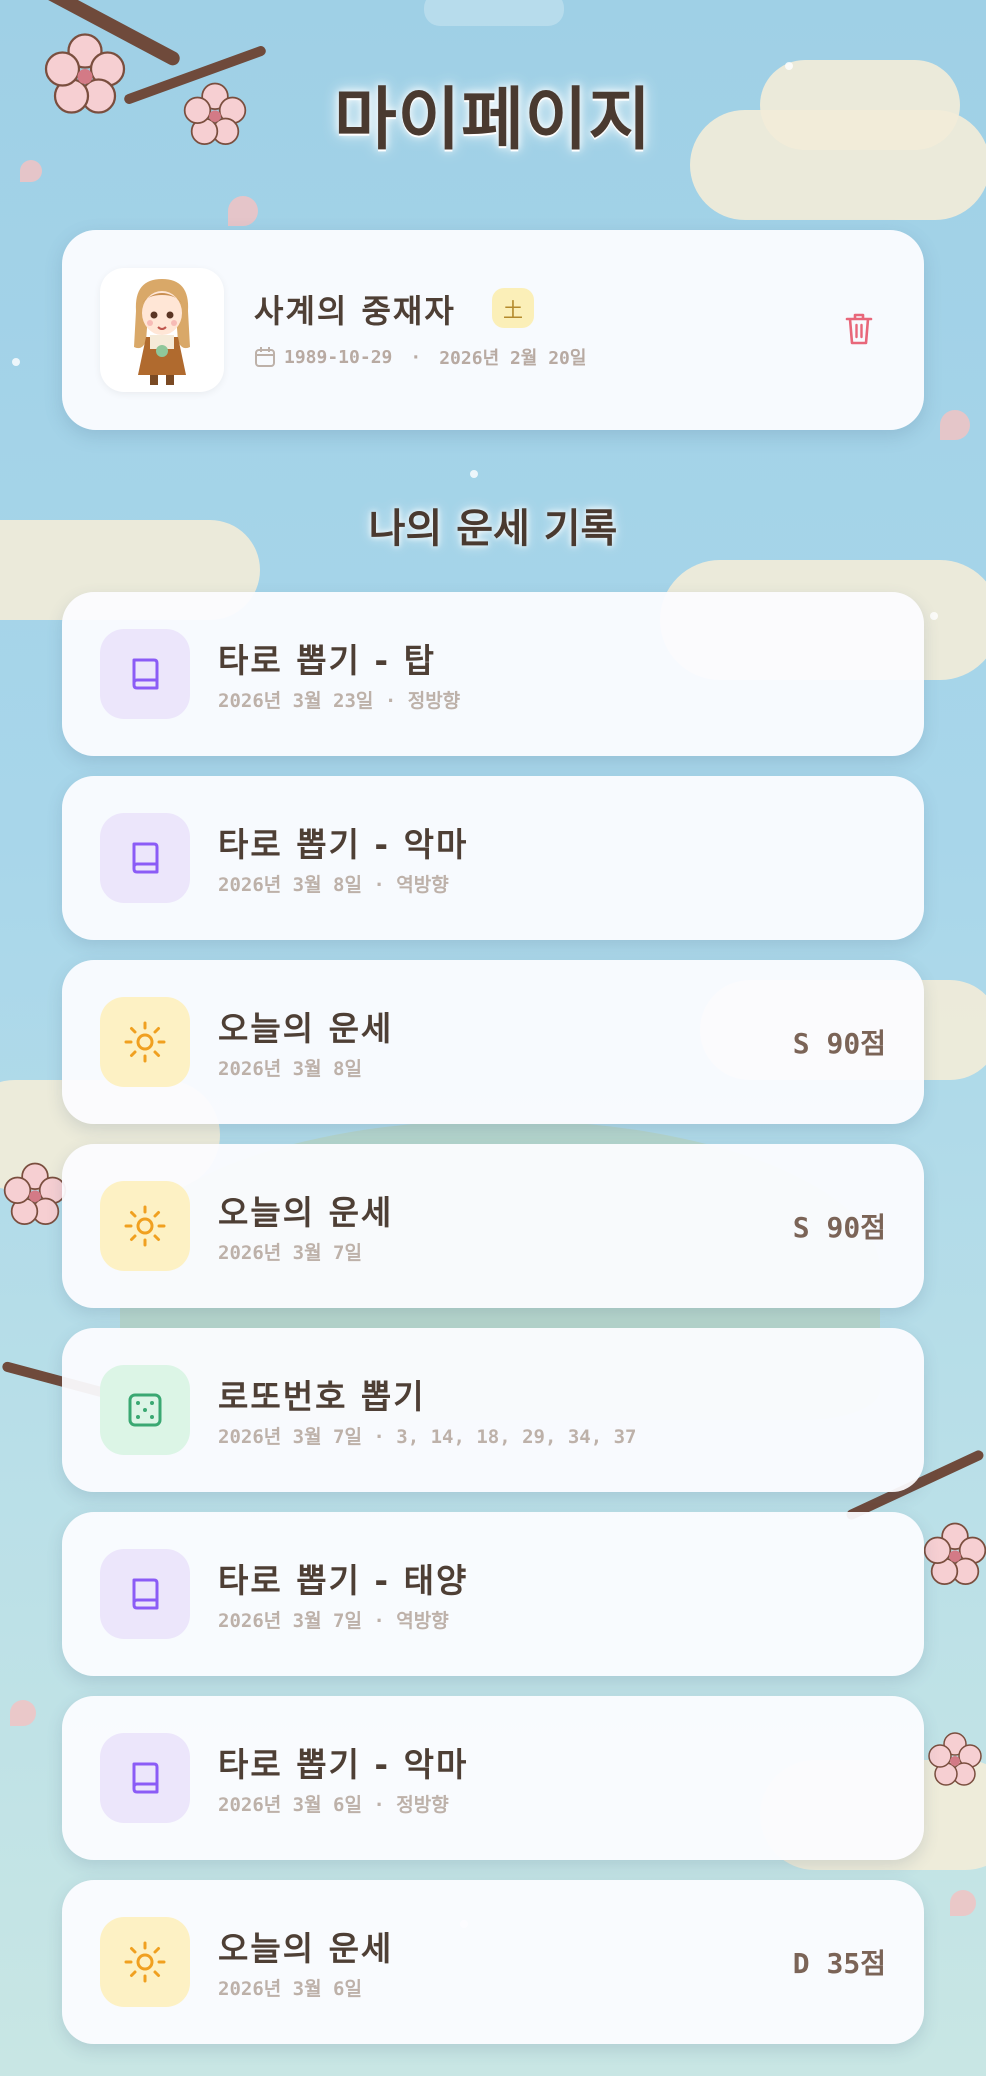 The width and height of the screenshot is (986, 2076). What do you see at coordinates (493, 529) in the screenshot?
I see `history-title: 나의 운세 기록` at bounding box center [493, 529].